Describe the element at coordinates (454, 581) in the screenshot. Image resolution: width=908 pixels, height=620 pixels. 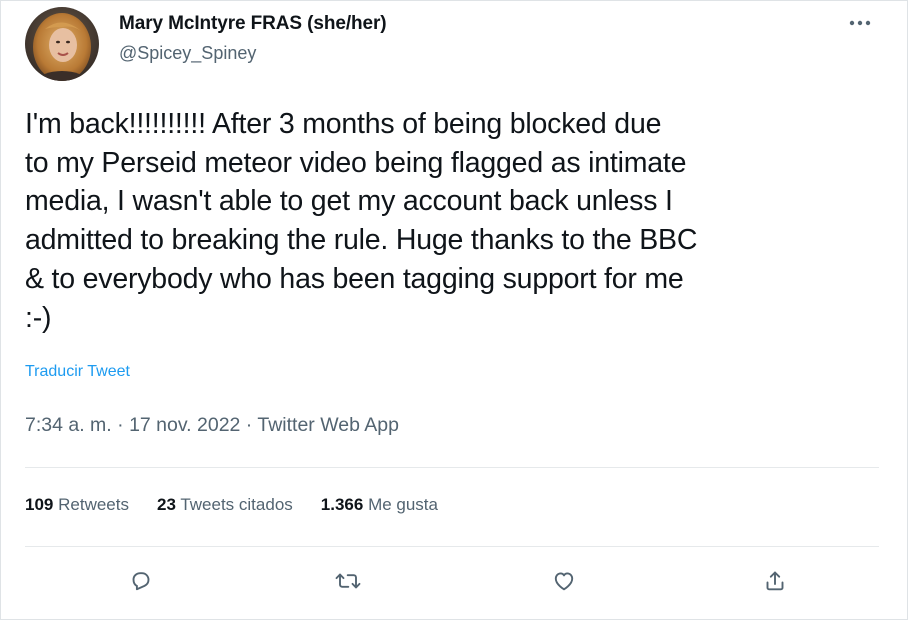
I see `action-bar` at that location.